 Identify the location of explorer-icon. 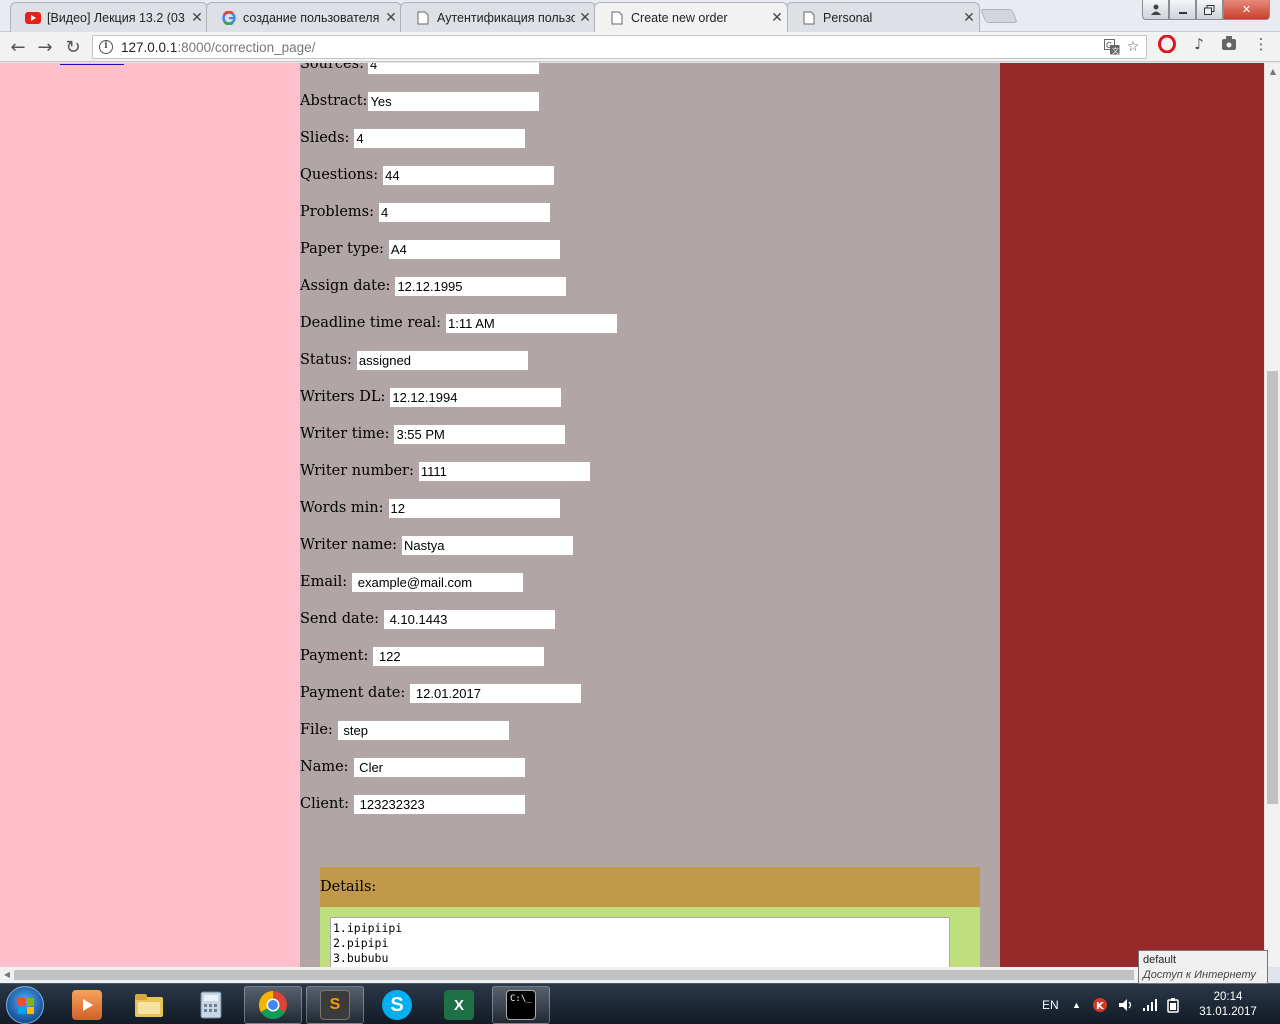
(149, 1005).